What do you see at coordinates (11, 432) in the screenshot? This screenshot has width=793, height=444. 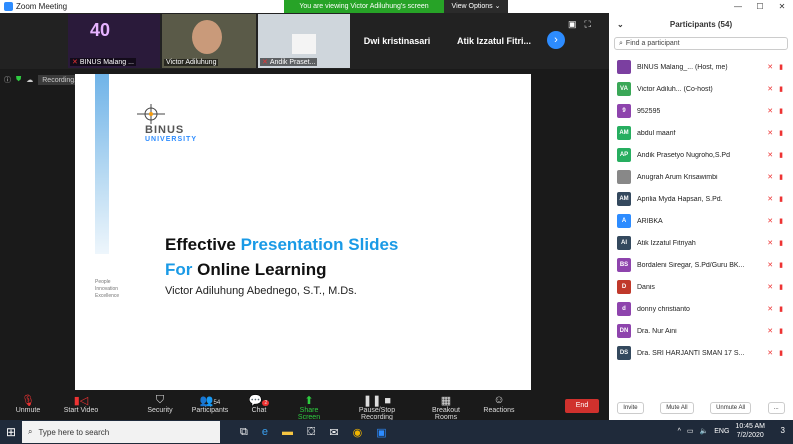 I see `windows-start-icon: ⊞` at bounding box center [11, 432].